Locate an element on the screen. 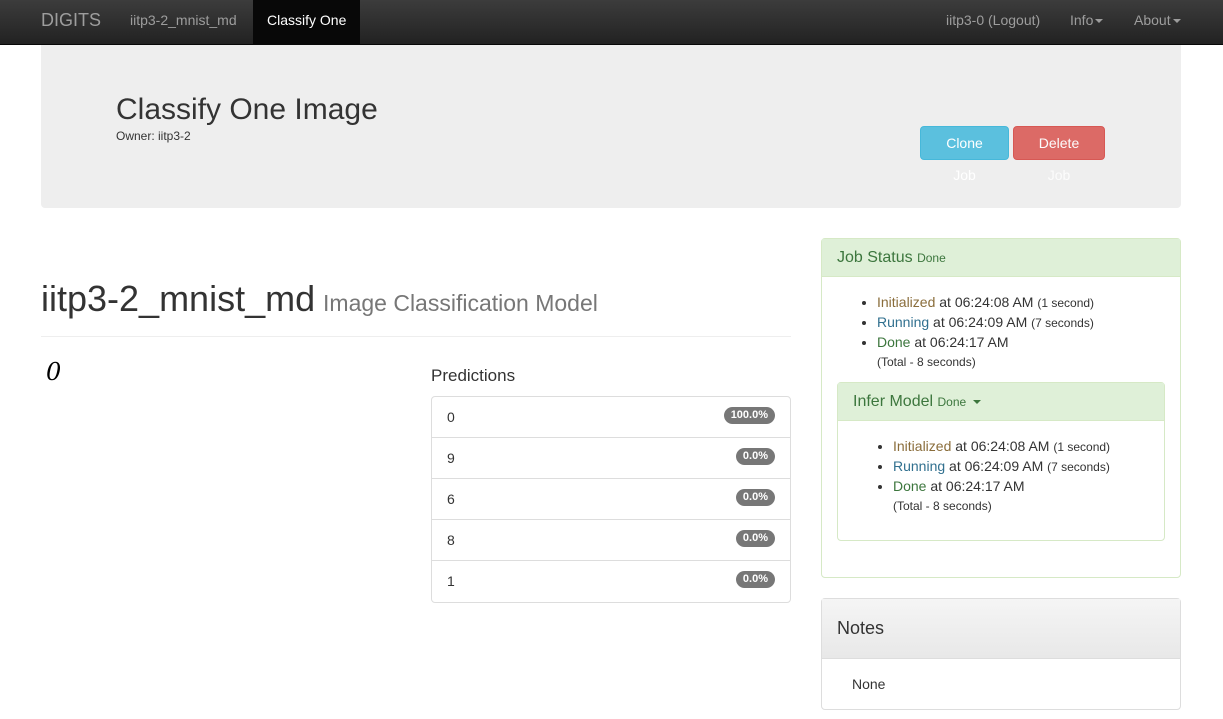 The width and height of the screenshot is (1223, 719). prediction-item: 8 0.0% is located at coordinates (611, 540).